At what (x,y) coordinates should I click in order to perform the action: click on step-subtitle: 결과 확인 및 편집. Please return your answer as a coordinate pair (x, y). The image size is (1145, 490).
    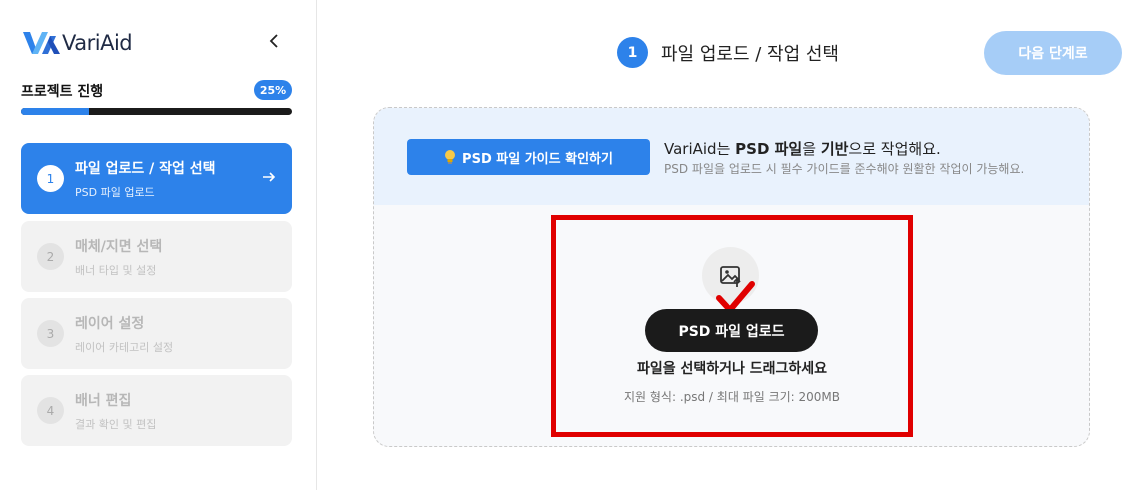
    Looking at the image, I should click on (116, 424).